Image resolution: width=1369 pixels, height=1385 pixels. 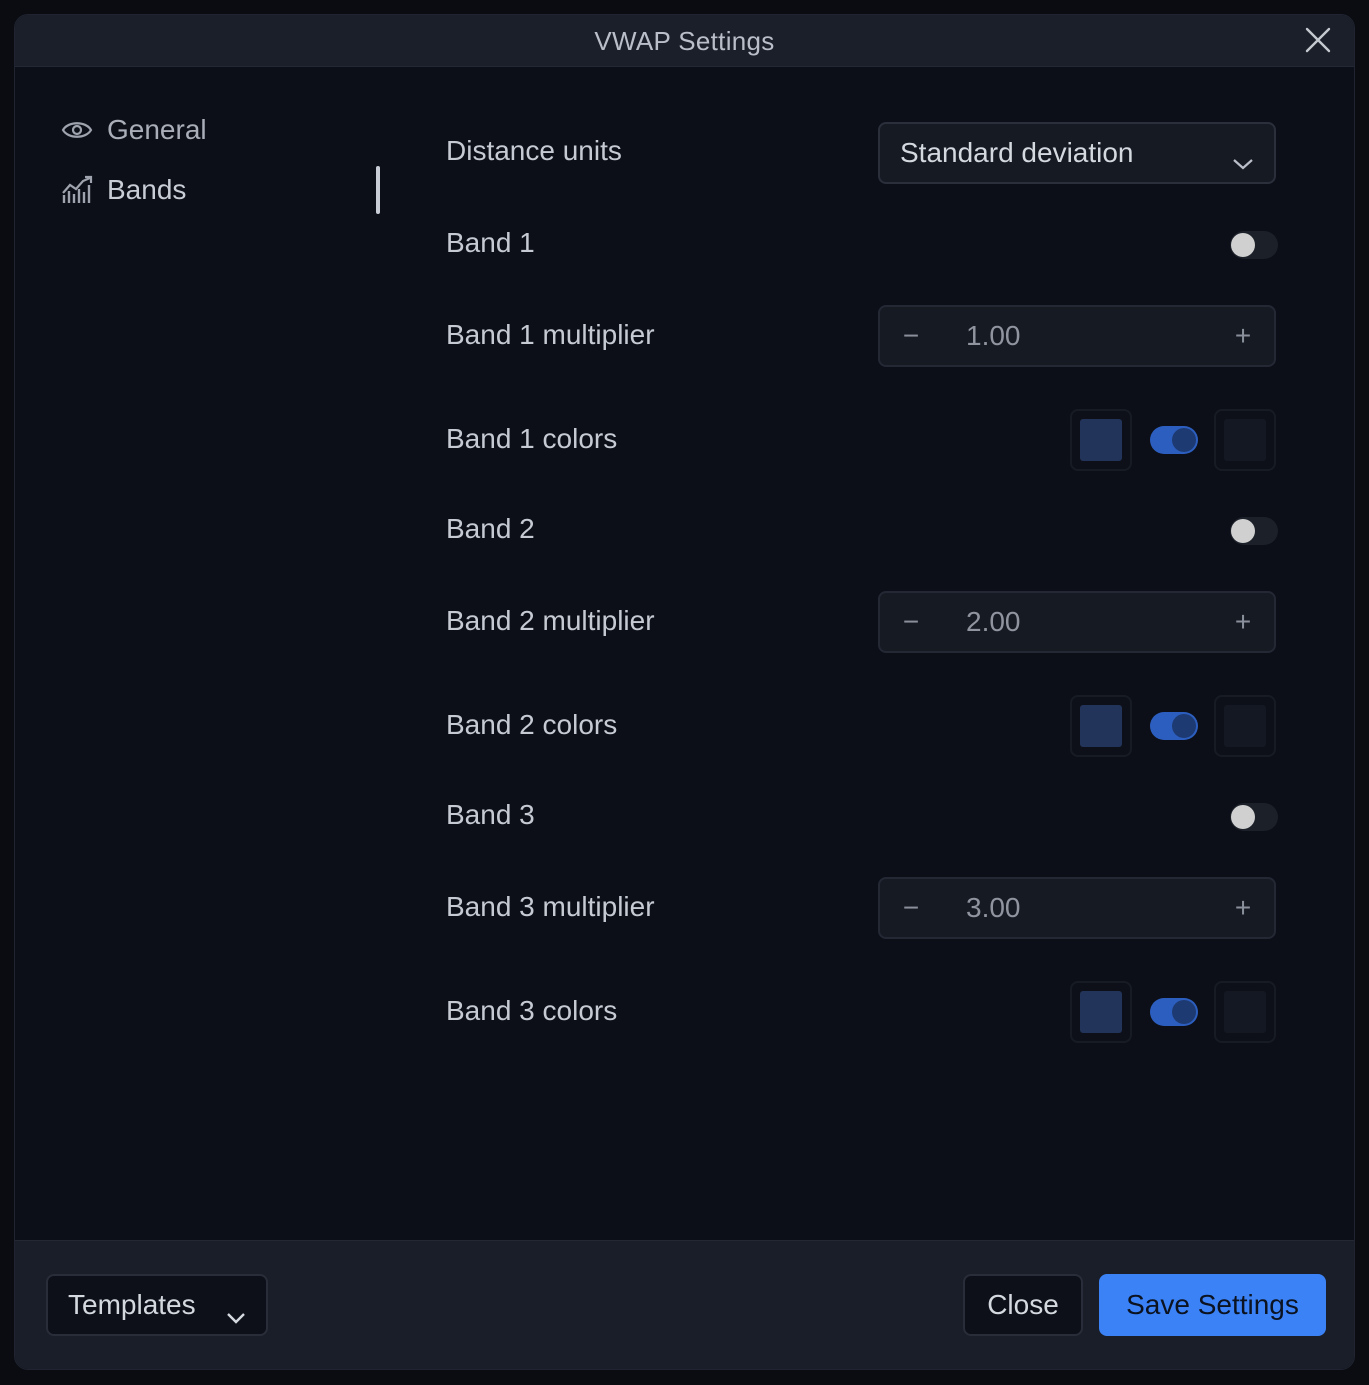 I want to click on band-1-colors-label: Band 1 colors, so click(x=532, y=438).